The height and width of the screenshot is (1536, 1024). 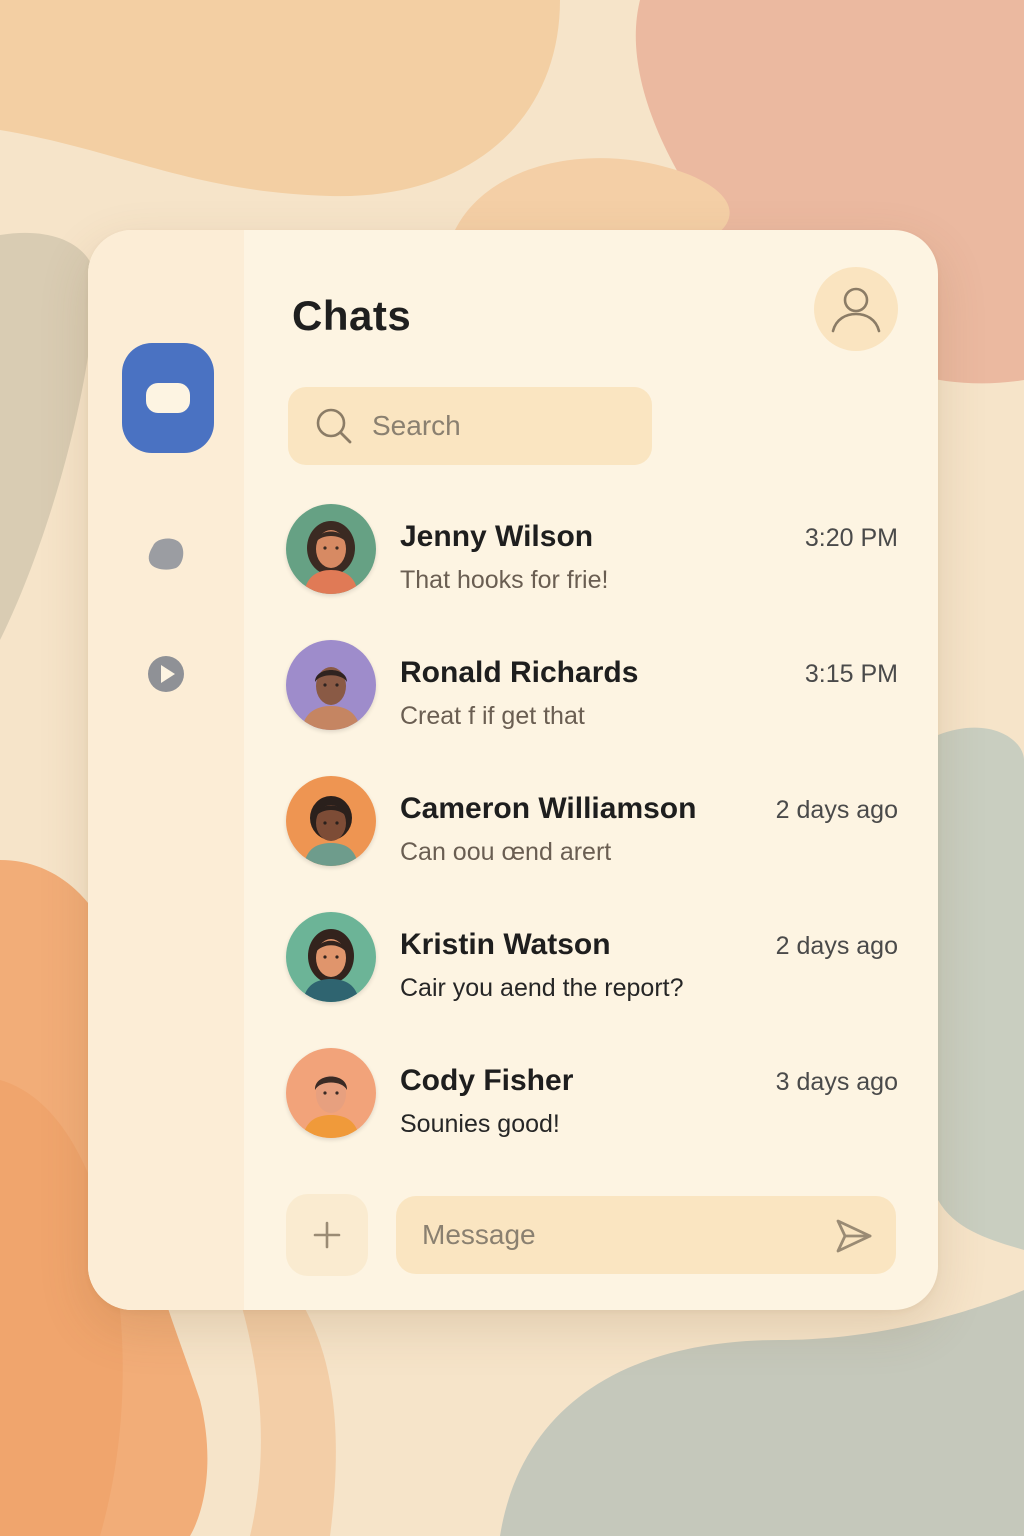 What do you see at coordinates (480, 1124) in the screenshot?
I see `message-preview: Sounies good!` at bounding box center [480, 1124].